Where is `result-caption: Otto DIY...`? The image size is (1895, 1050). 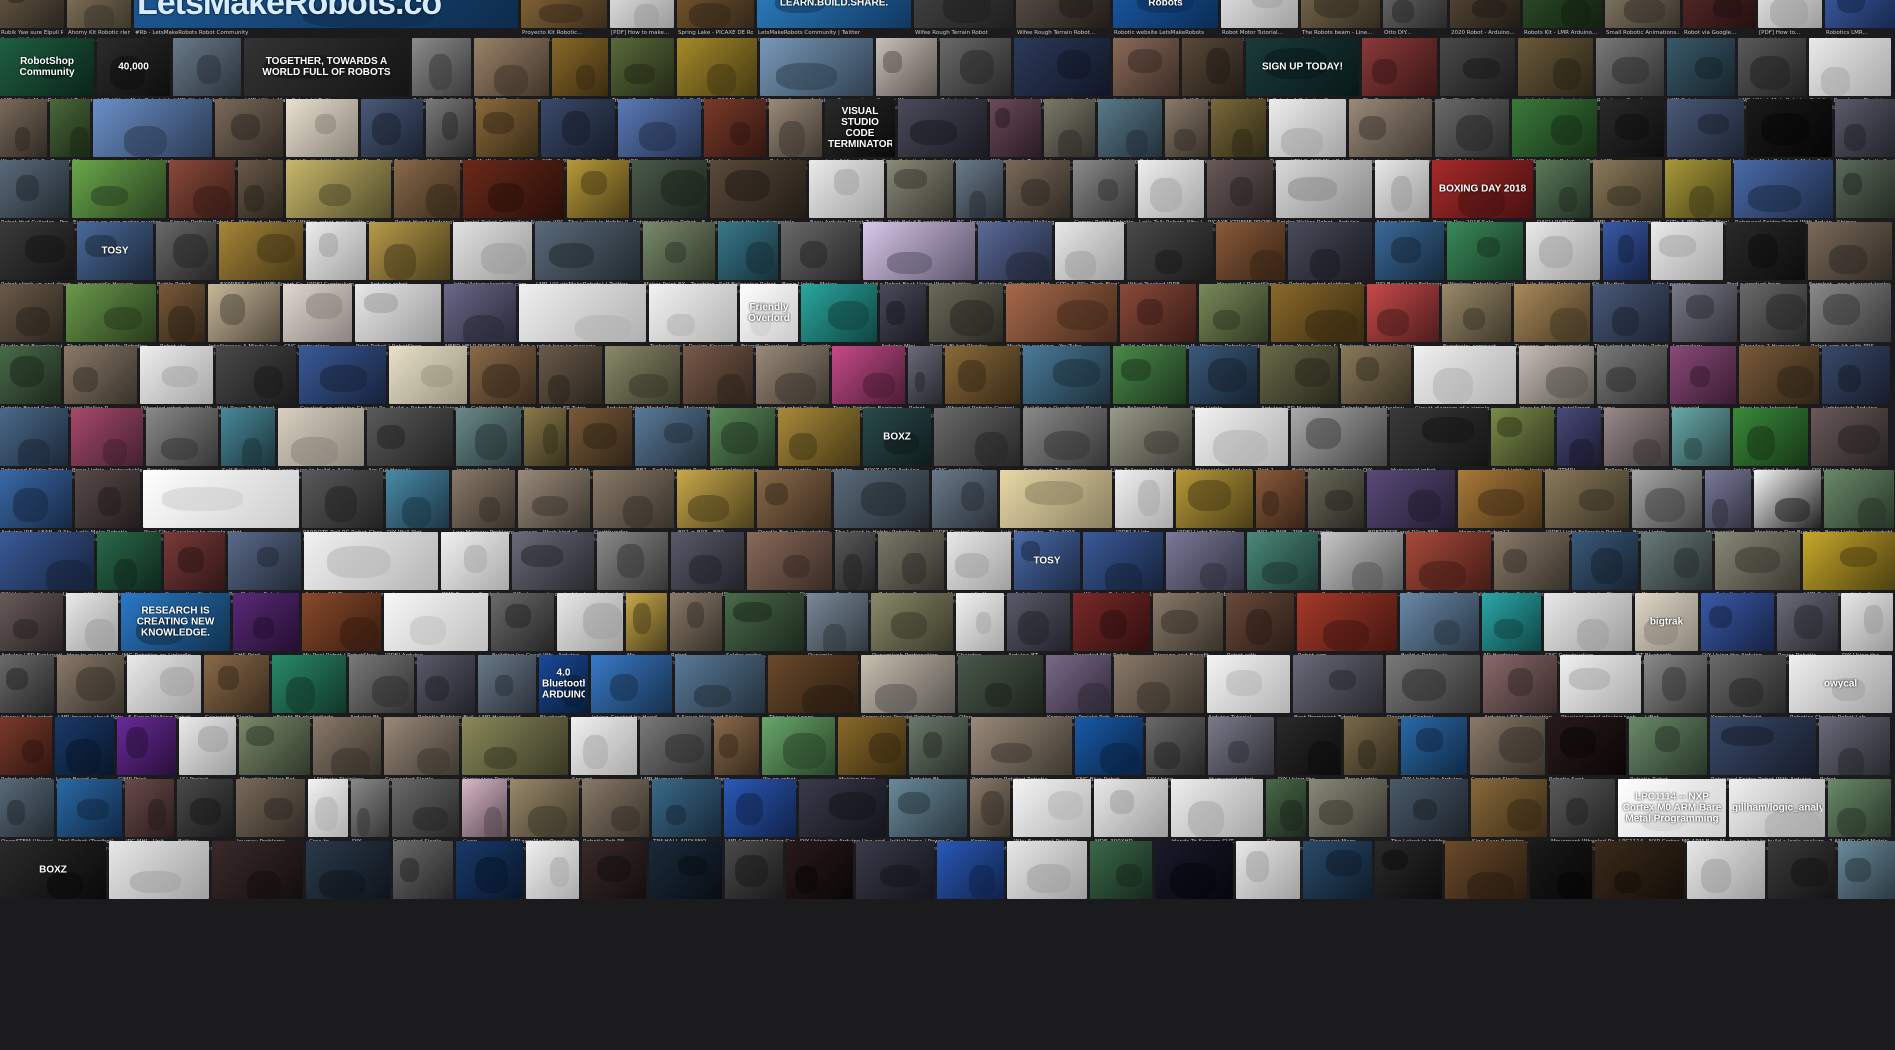
result-caption: Otto DIY... is located at coordinates (1415, 33).